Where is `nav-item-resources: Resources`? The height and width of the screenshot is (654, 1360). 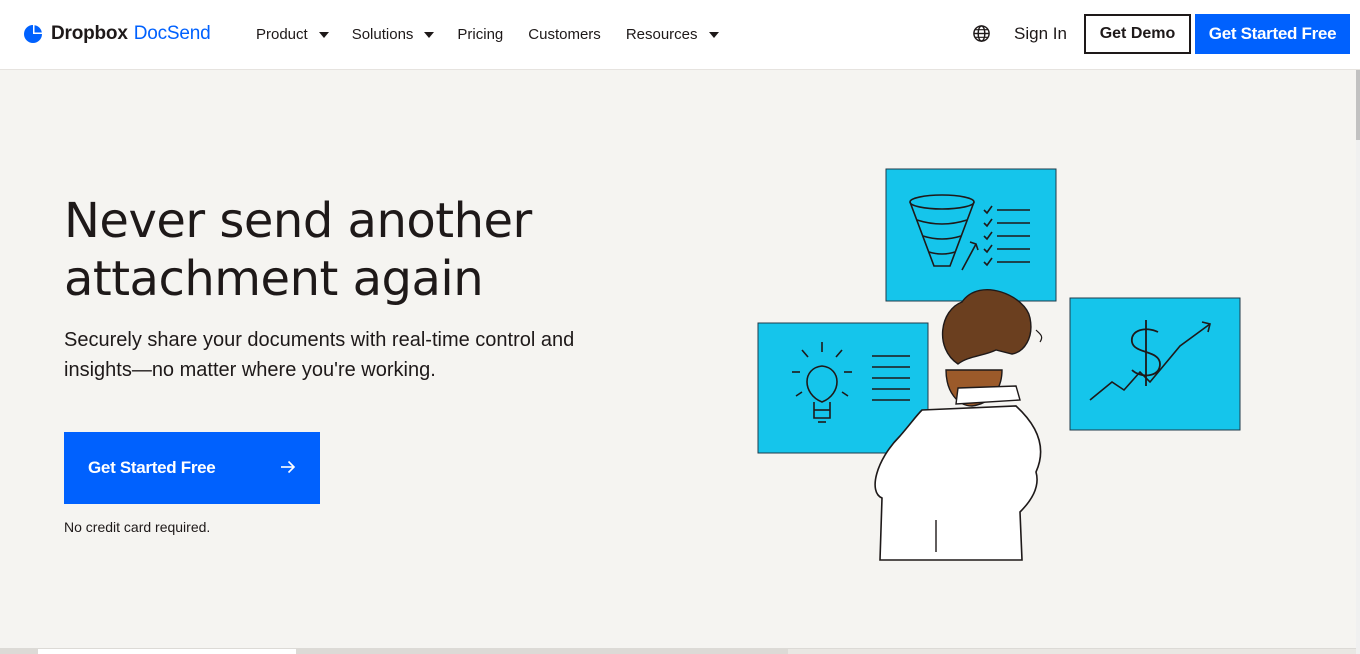 nav-item-resources: Resources is located at coordinates (672, 34).